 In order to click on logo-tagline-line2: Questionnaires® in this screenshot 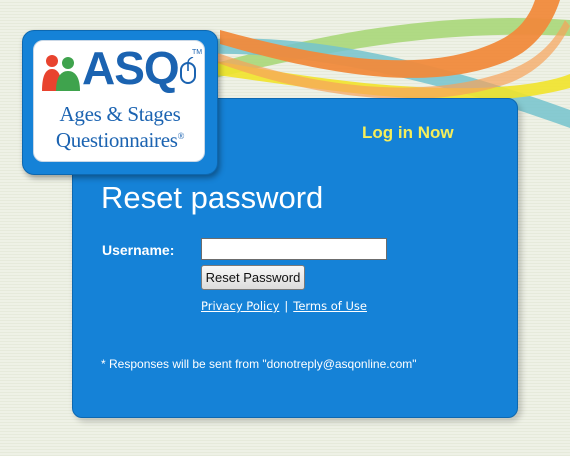, I will do `click(120, 140)`.